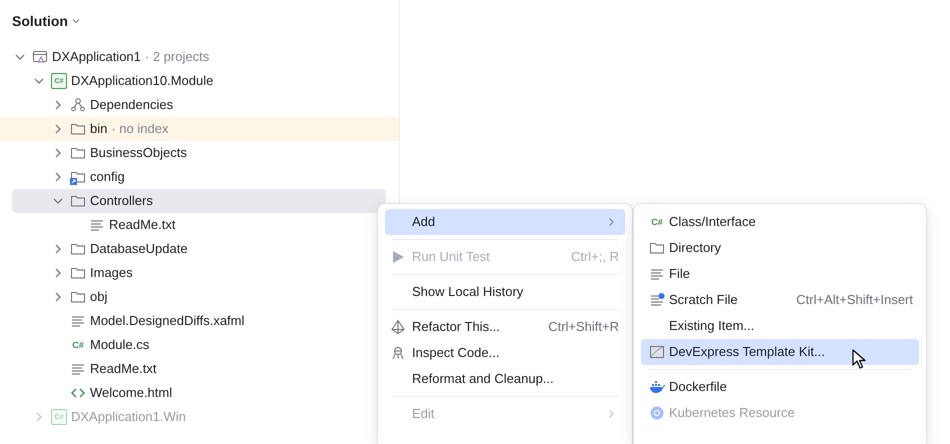  Describe the element at coordinates (505, 222) in the screenshot. I see `menu-item: Add` at that location.